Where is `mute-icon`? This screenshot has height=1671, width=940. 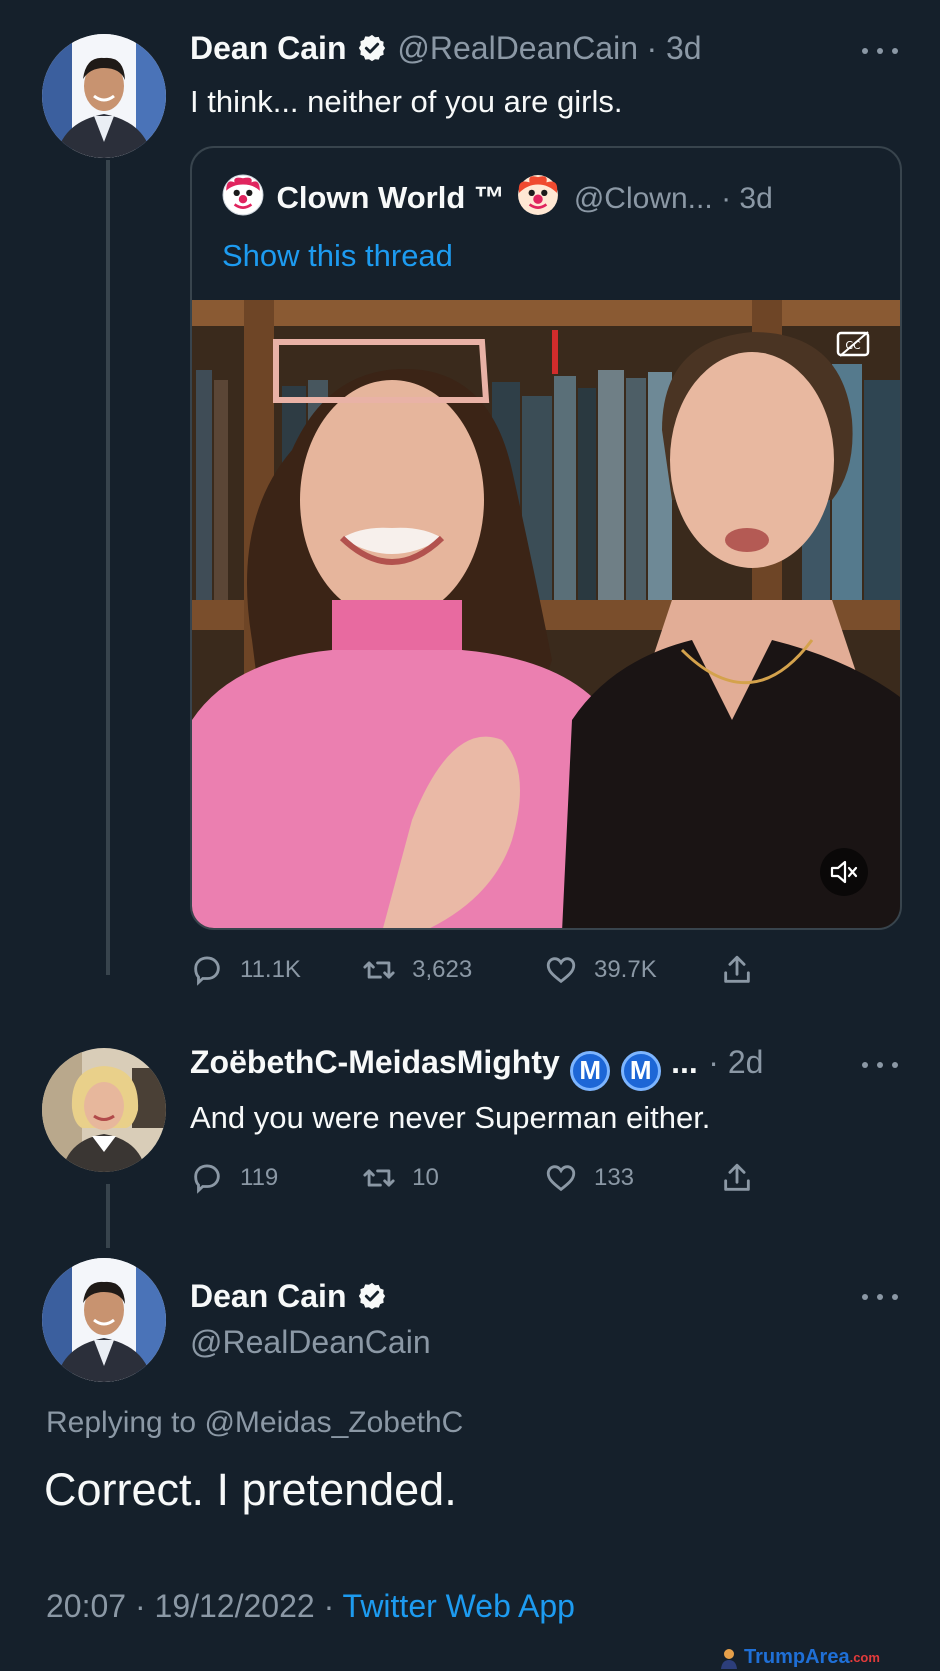 mute-icon is located at coordinates (844, 872).